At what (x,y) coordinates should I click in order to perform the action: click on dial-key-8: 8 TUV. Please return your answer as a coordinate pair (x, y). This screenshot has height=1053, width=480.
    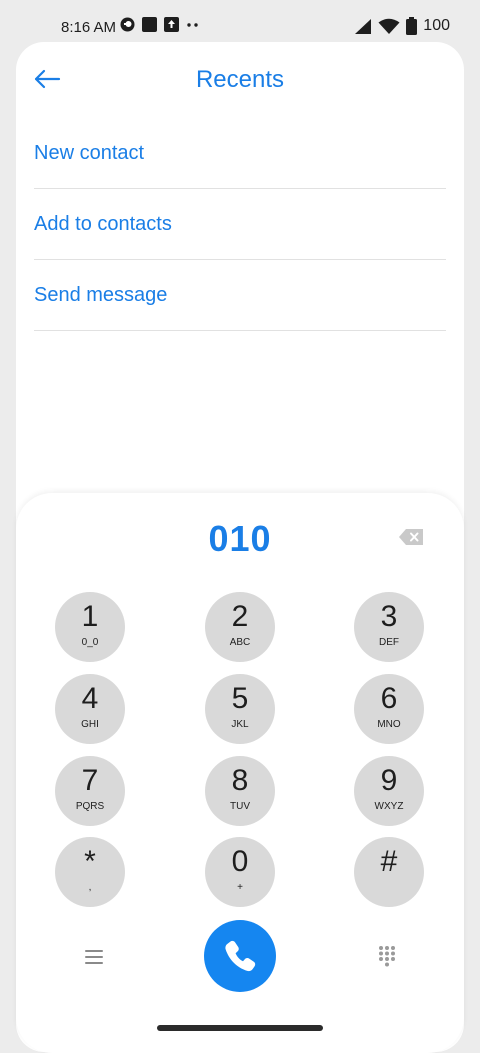
    Looking at the image, I should click on (240, 791).